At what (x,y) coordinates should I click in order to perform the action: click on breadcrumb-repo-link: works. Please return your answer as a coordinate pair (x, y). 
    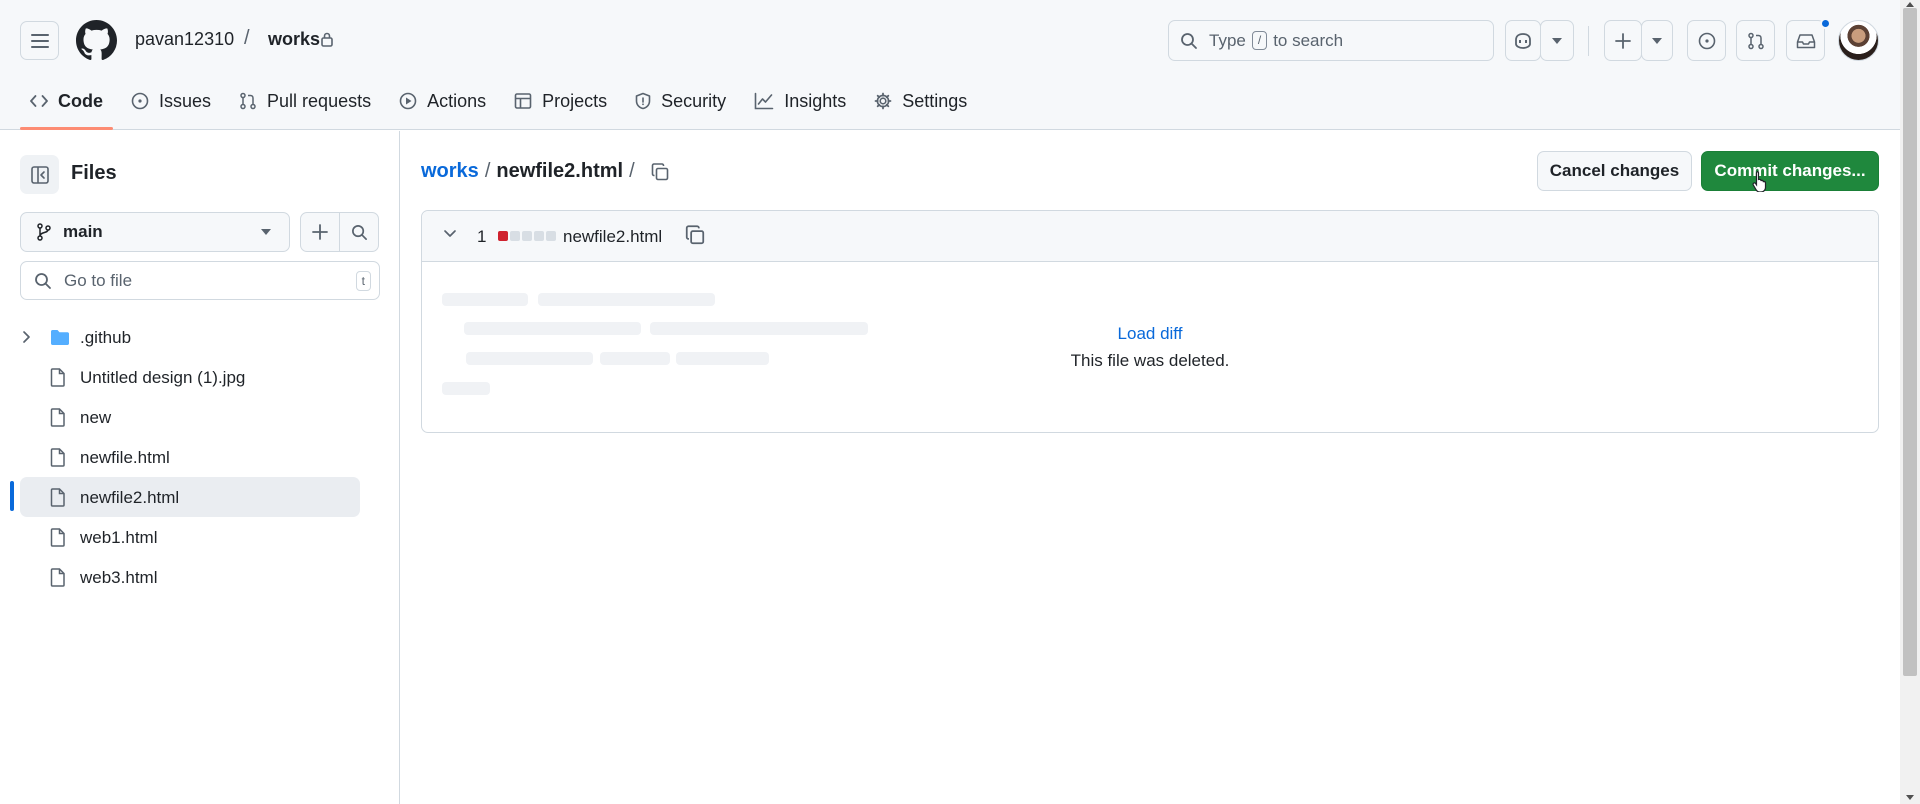
    Looking at the image, I should click on (450, 171).